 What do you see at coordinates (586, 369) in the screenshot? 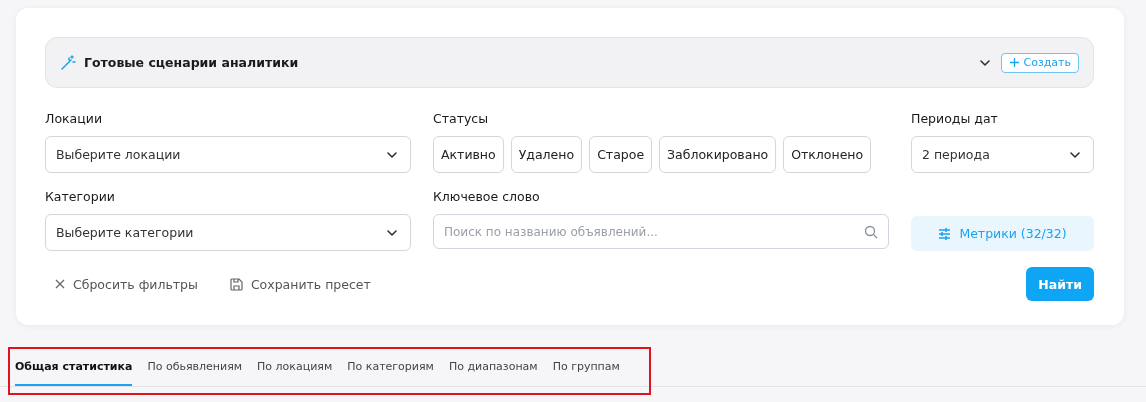
I see `tab: По группам` at bounding box center [586, 369].